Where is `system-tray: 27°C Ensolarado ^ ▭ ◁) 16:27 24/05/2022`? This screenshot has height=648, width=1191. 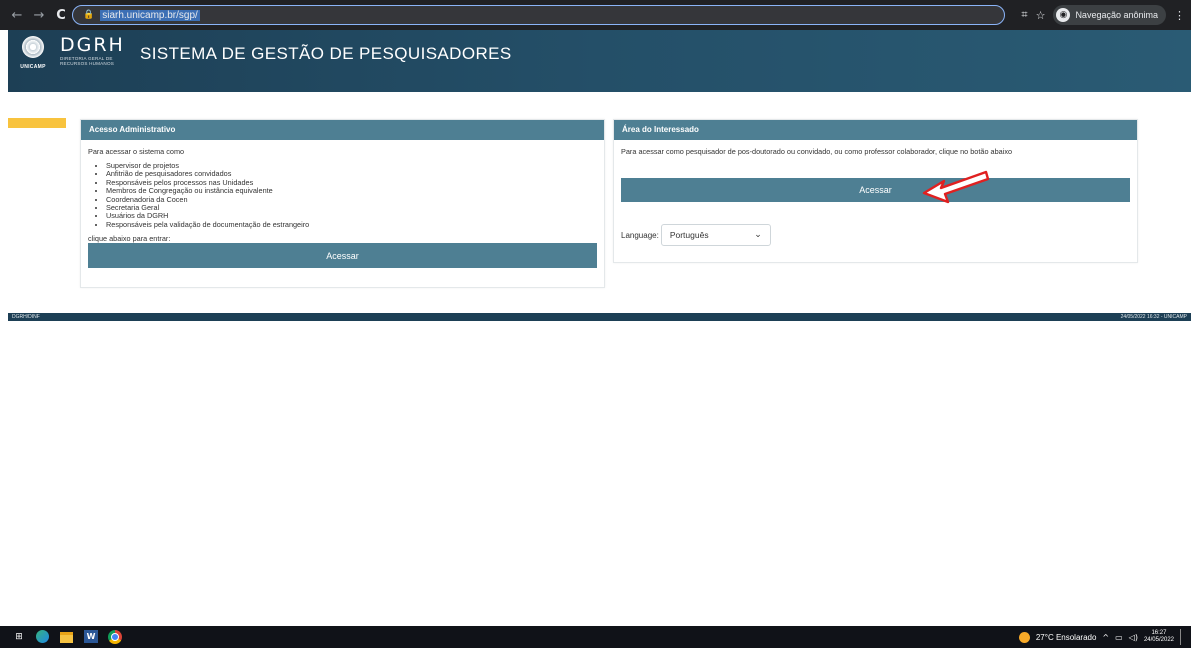 system-tray: 27°C Ensolarado ^ ▭ ◁) 16:27 24/05/2022 is located at coordinates (1099, 637).